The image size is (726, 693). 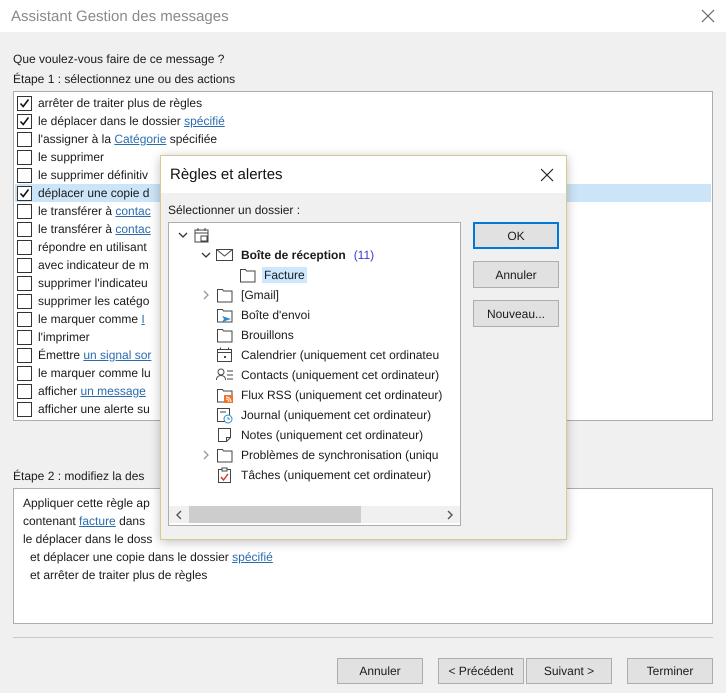 I want to click on description-line: et déplacer une copie dans le dossier spécifié, so click(x=151, y=557).